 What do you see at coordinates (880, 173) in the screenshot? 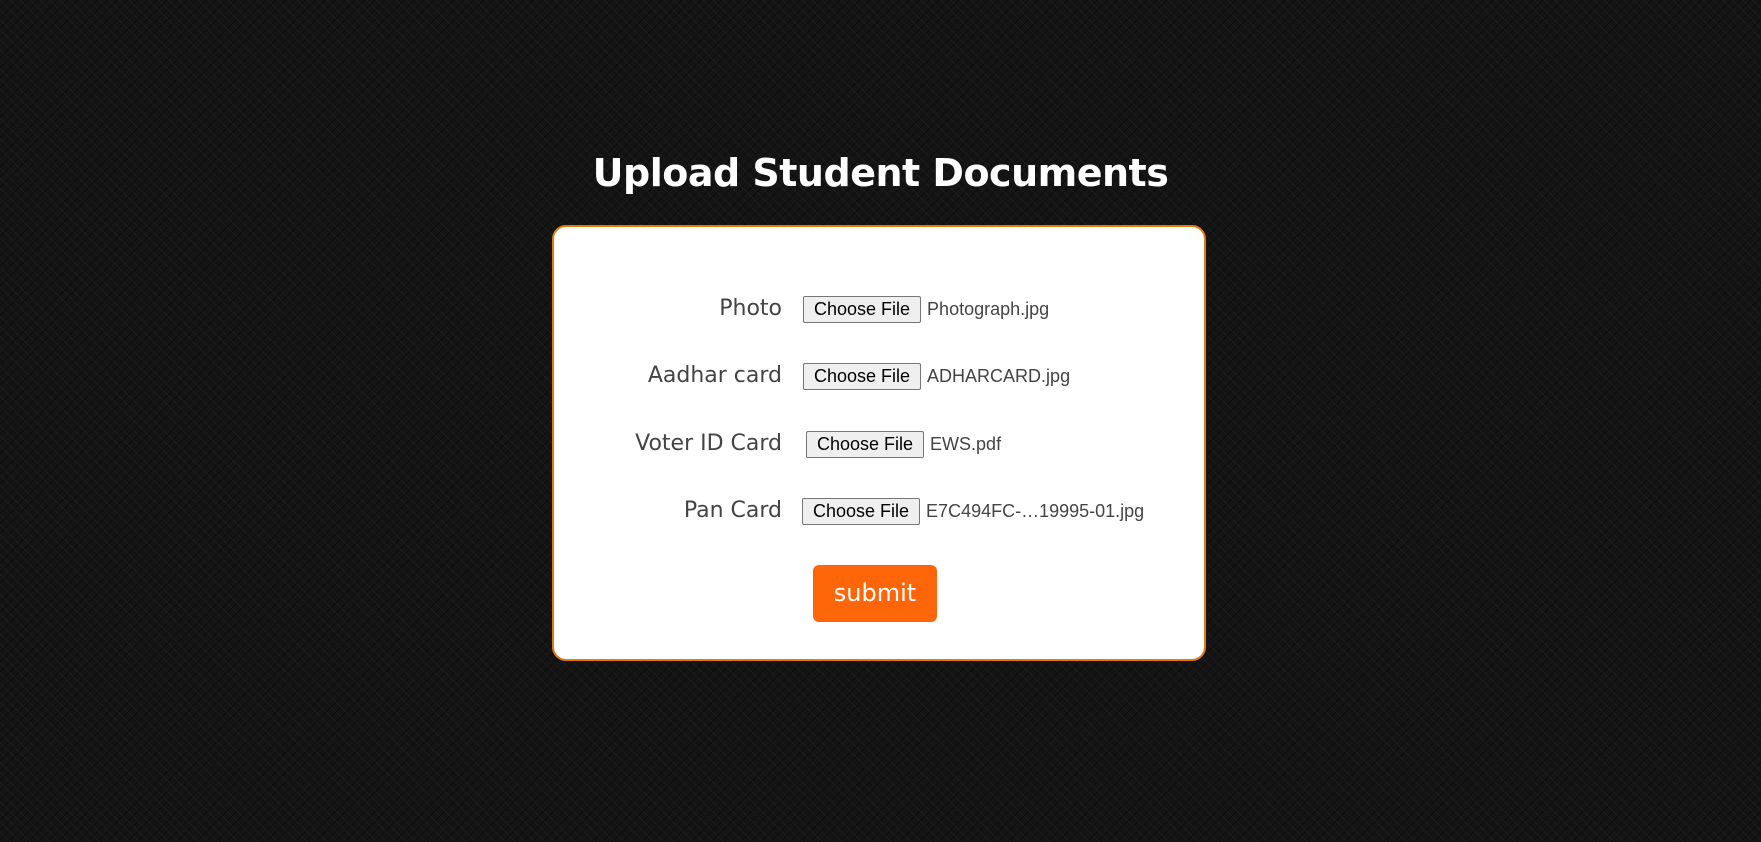
I see `page-title: Upload Student Documents` at bounding box center [880, 173].